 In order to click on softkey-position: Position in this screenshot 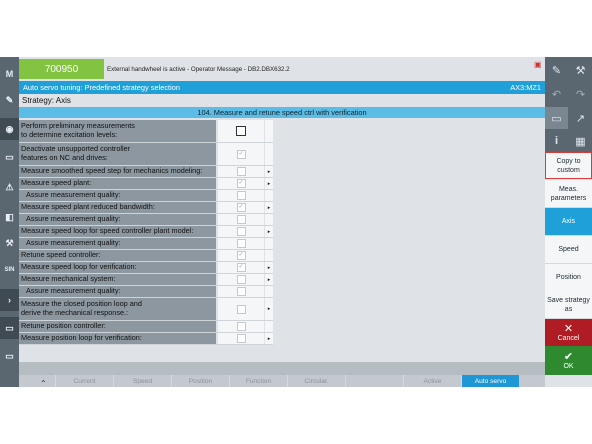, I will do `click(200, 381)`.